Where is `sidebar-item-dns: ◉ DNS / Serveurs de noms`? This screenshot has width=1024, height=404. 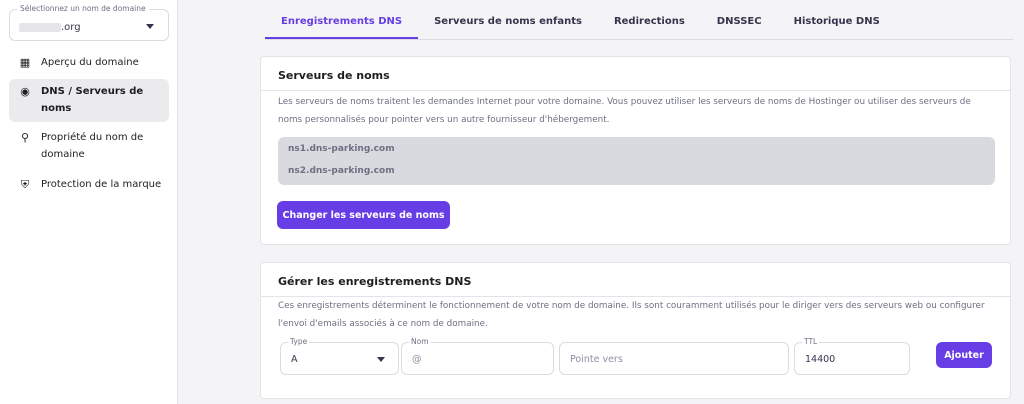
sidebar-item-dns: ◉ DNS / Serveurs de noms is located at coordinates (89, 100).